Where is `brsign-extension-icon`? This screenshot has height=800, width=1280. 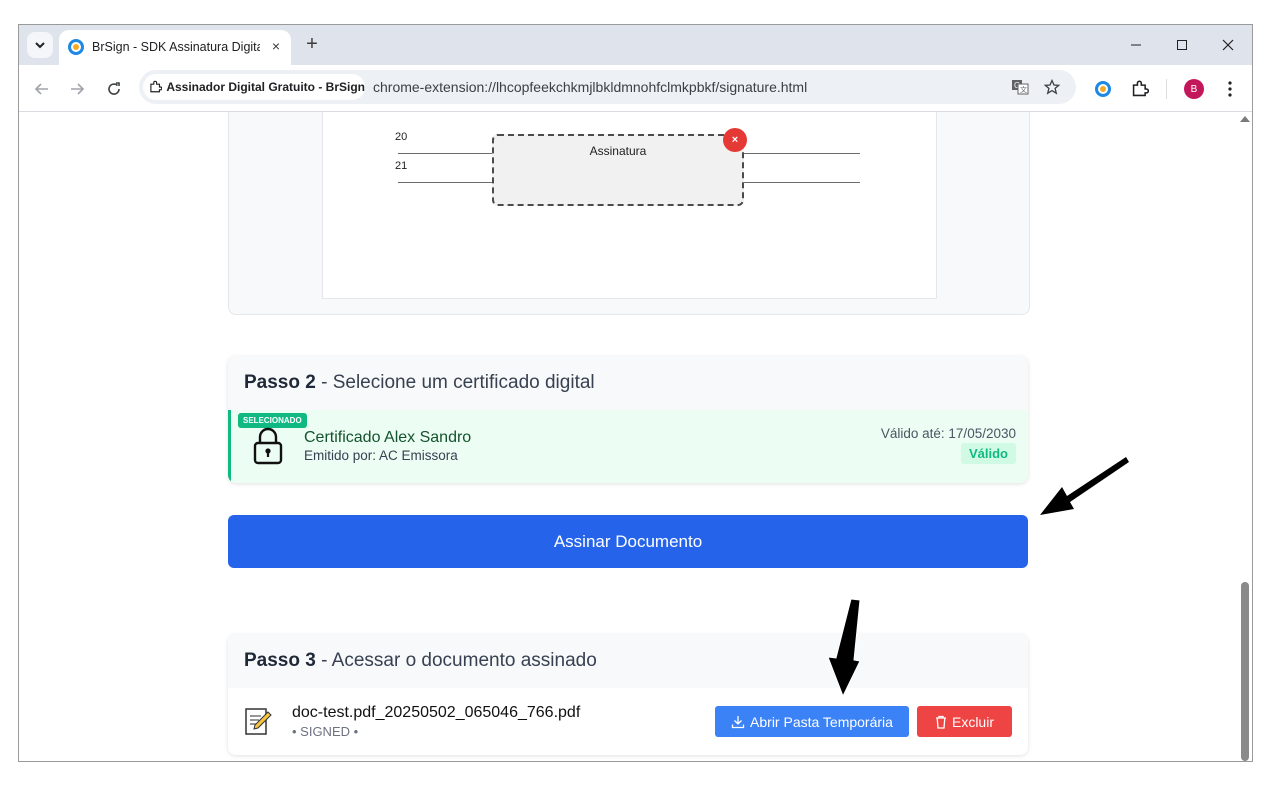
brsign-extension-icon is located at coordinates (1103, 89).